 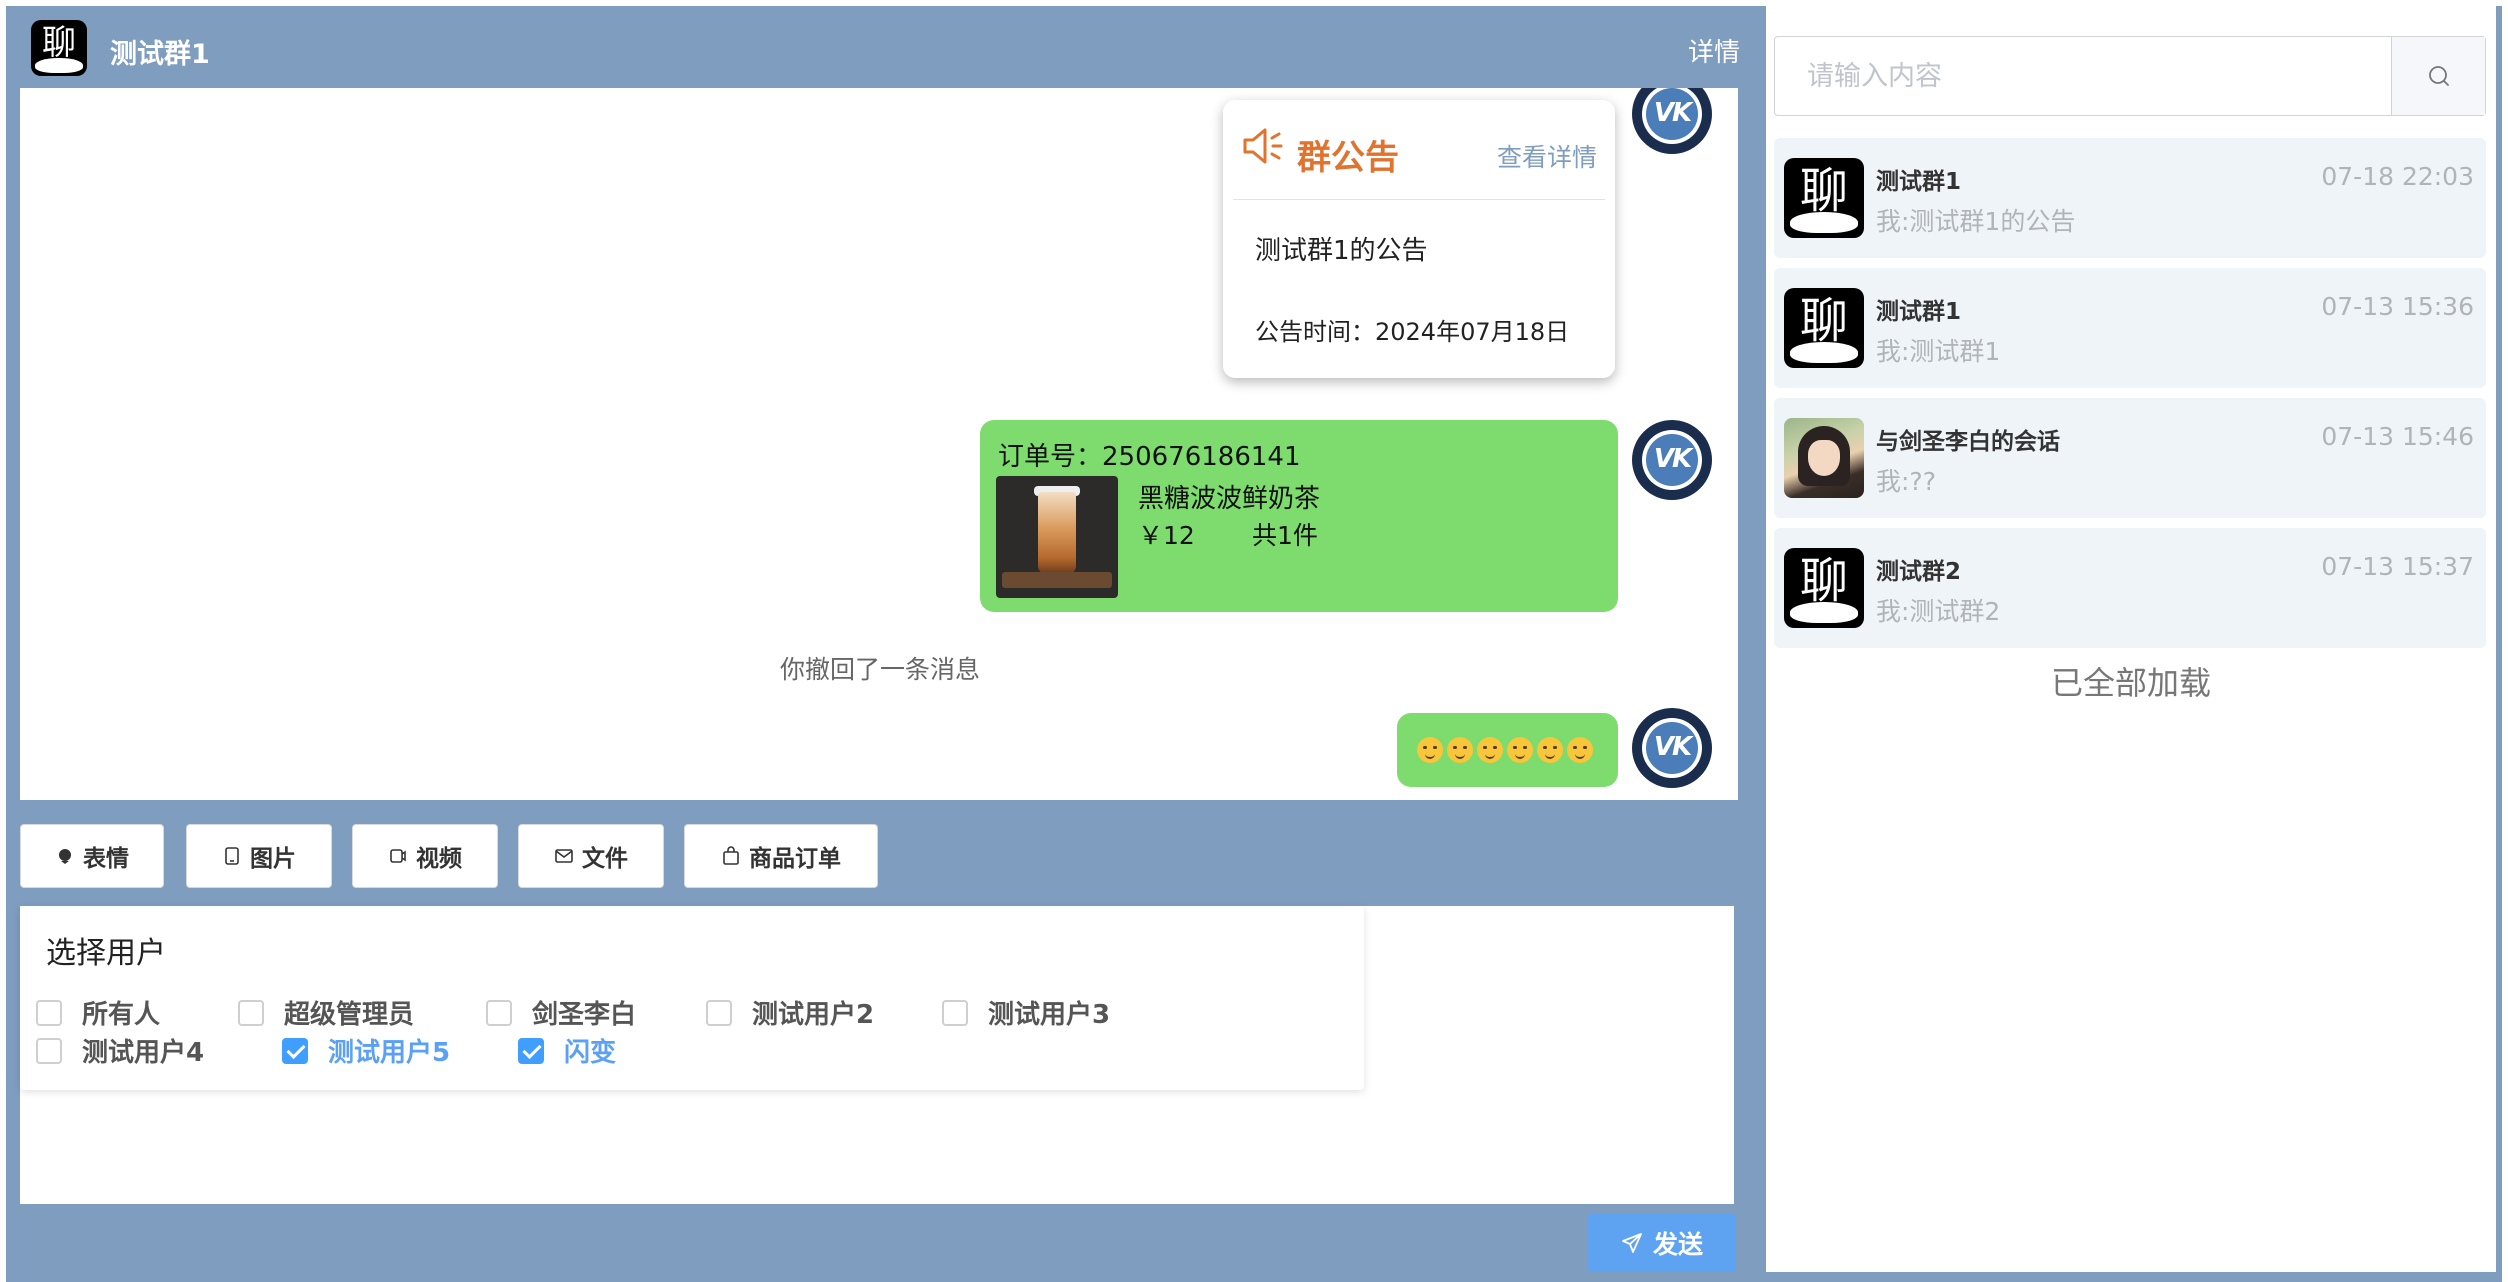 I want to click on conversation-preview: 我:测试群1, so click(x=1938, y=351).